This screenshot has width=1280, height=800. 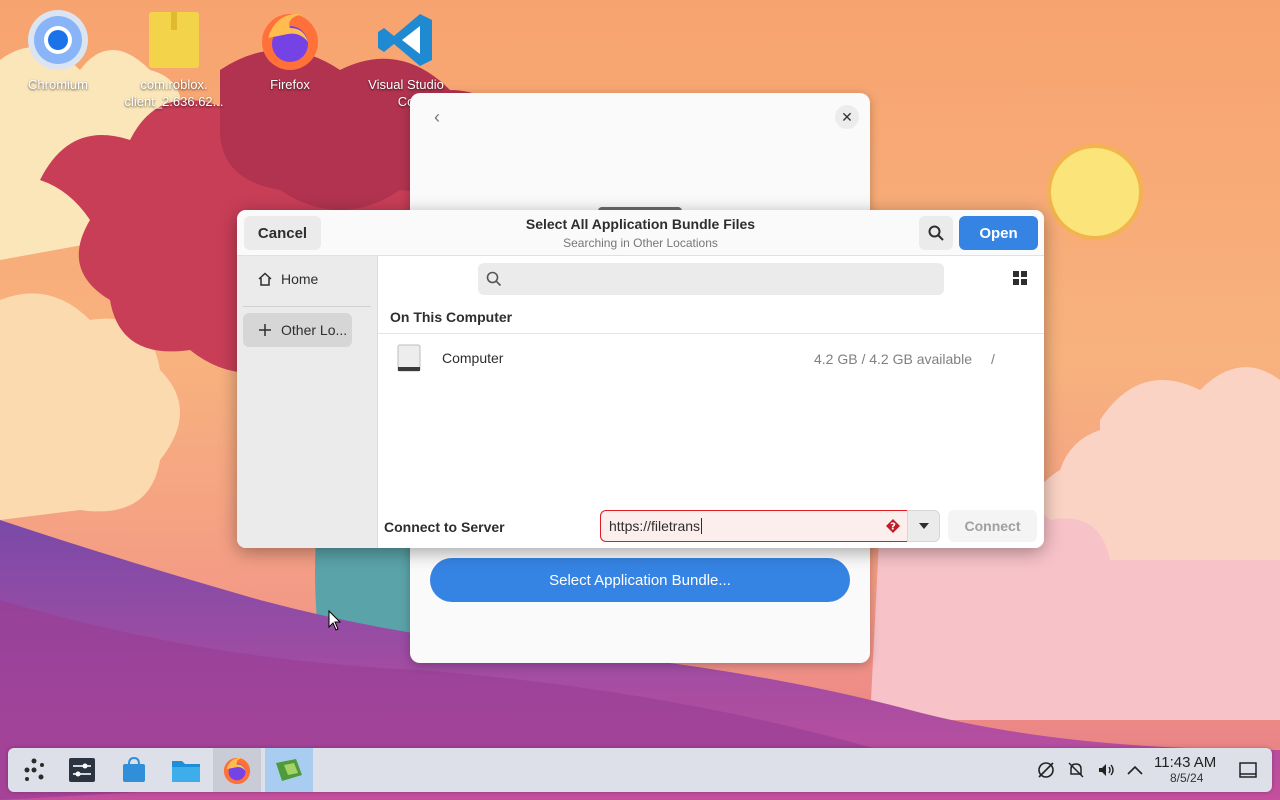 What do you see at coordinates (58, 84) in the screenshot?
I see `desktop-icon-label: Chromium` at bounding box center [58, 84].